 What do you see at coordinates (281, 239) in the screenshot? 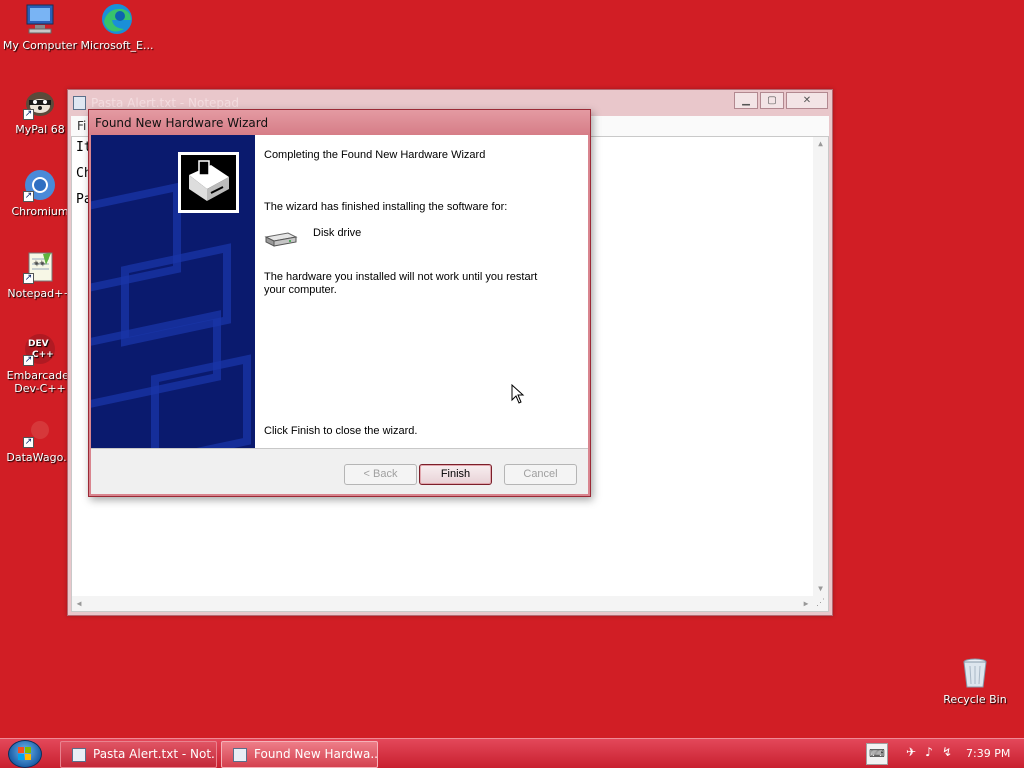
I see `disk-drive-icon` at bounding box center [281, 239].